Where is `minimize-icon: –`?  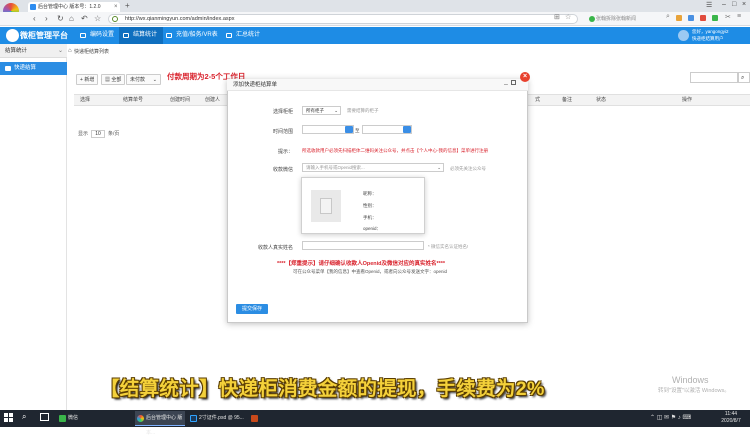
minimize-icon: – is located at coordinates (506, 84).